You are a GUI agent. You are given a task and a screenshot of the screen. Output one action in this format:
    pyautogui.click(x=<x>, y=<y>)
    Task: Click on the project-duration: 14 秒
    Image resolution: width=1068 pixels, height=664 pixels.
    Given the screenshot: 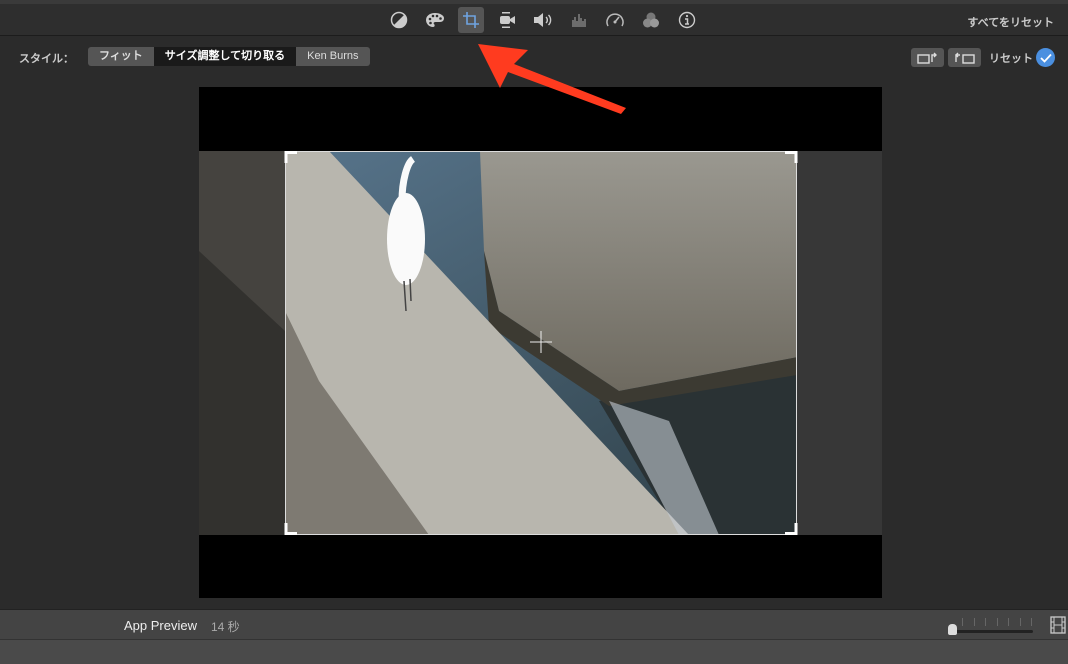 What is the action you would take?
    pyautogui.click(x=225, y=627)
    